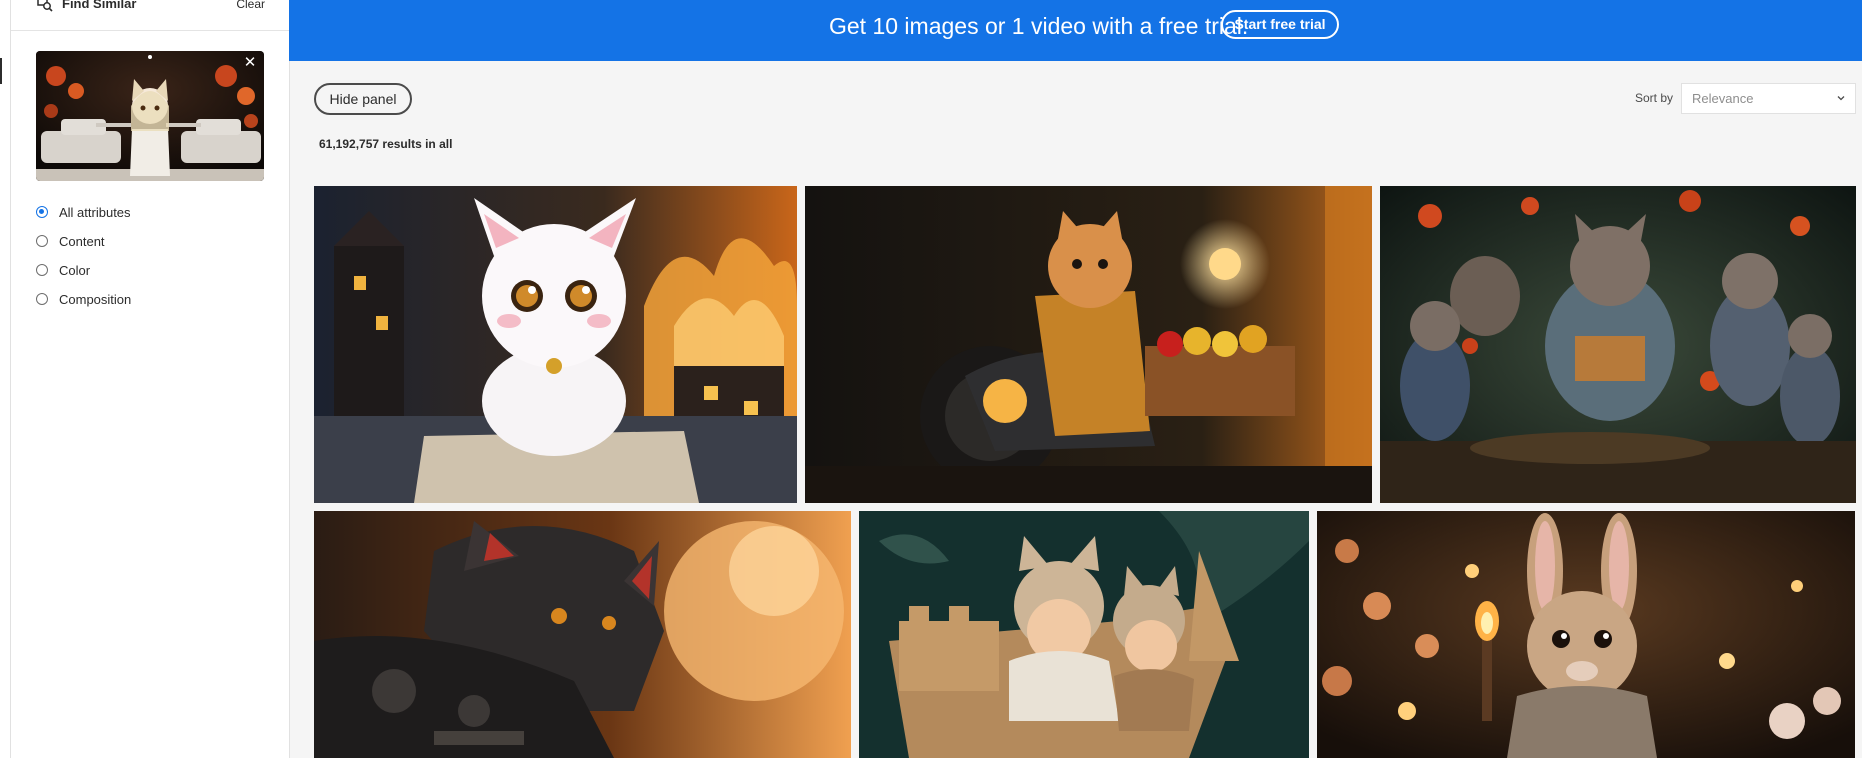 This screenshot has height=758, width=1862. What do you see at coordinates (150, 15) in the screenshot?
I see `panel-header: Find Similar Clear` at bounding box center [150, 15].